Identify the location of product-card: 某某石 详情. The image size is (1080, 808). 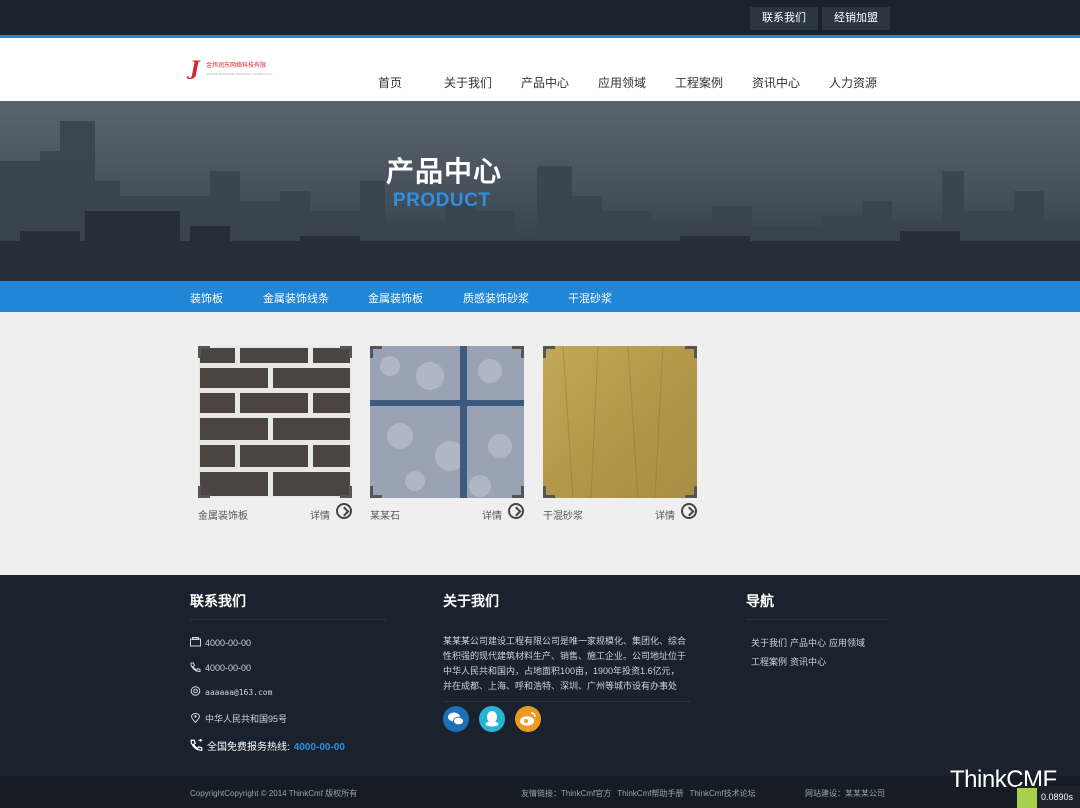
(447, 434).